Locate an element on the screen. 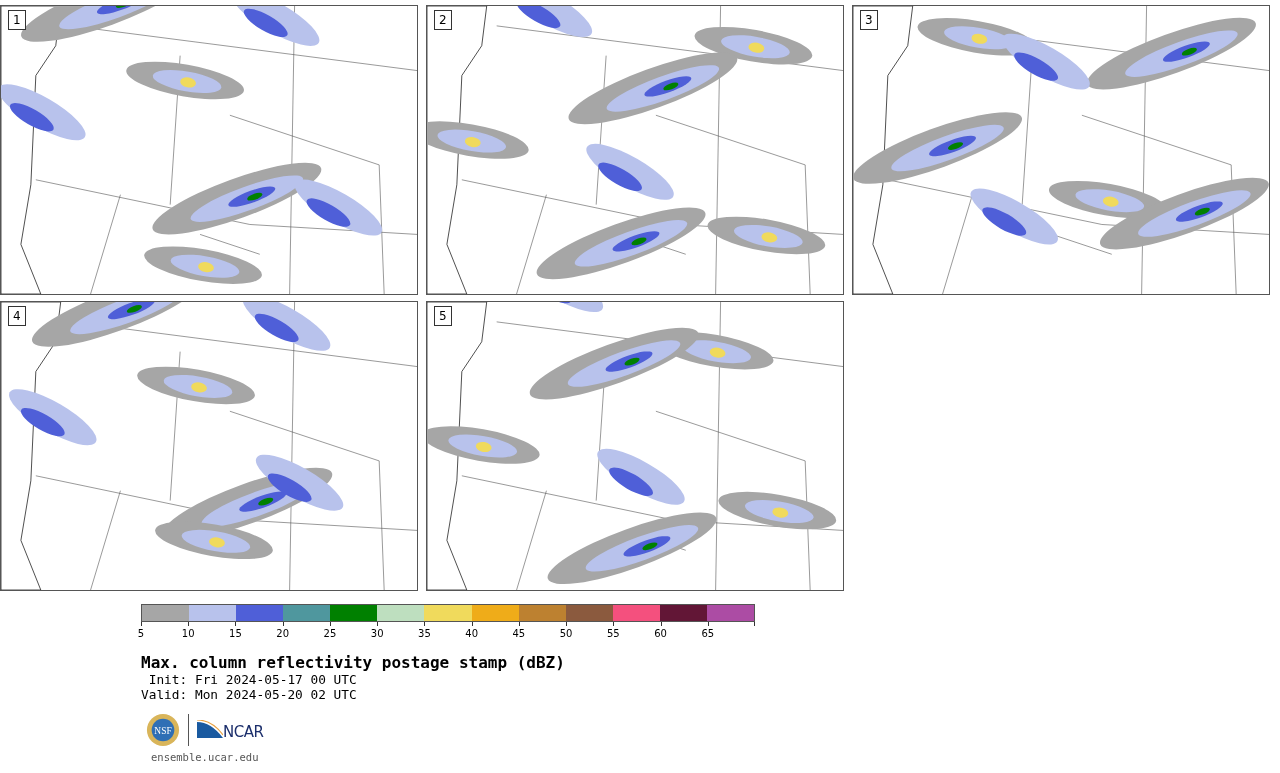 The image size is (1280, 773). tick-label: 45 is located at coordinates (519, 633).